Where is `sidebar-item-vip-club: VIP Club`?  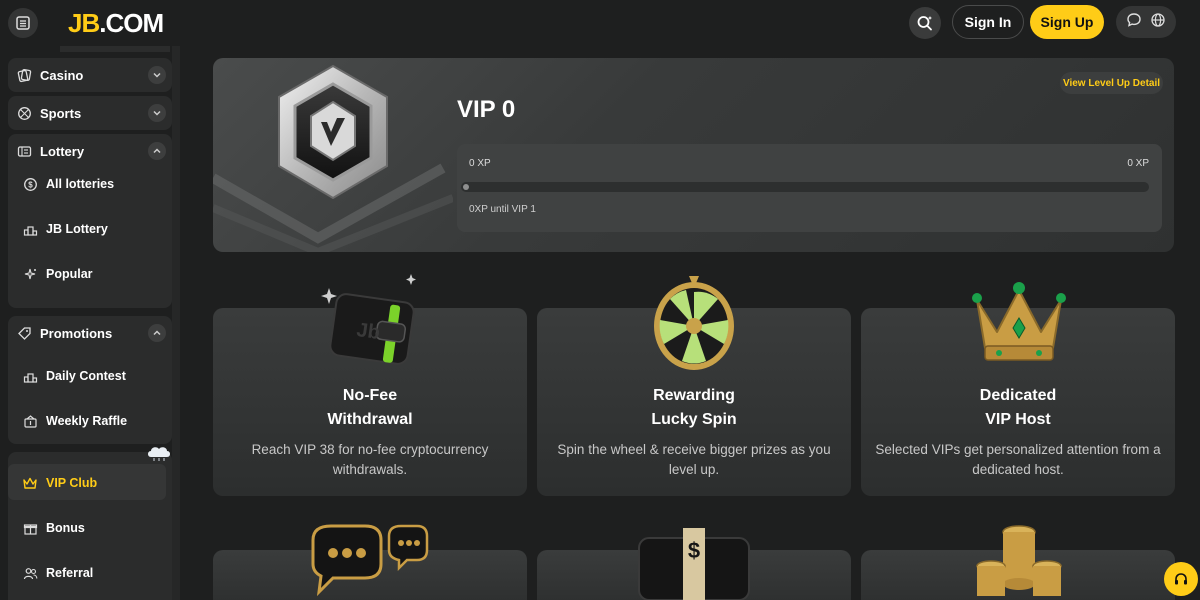 sidebar-item-vip-club: VIP Club is located at coordinates (59, 483).